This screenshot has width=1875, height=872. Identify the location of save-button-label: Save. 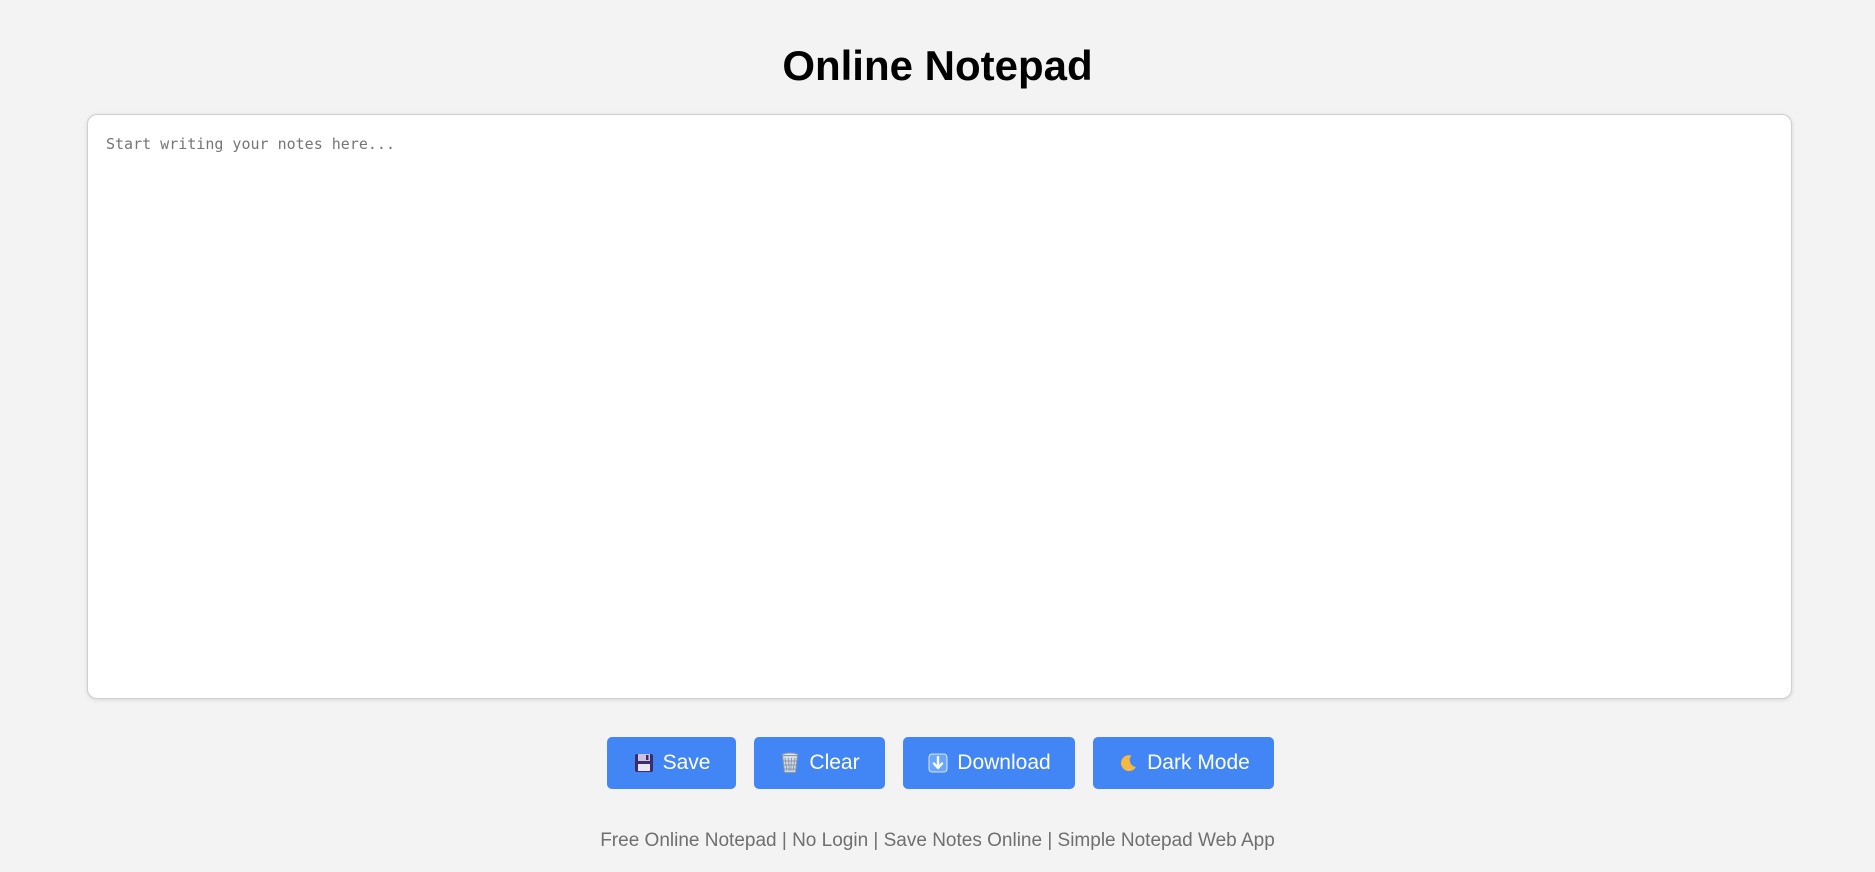
(686, 762).